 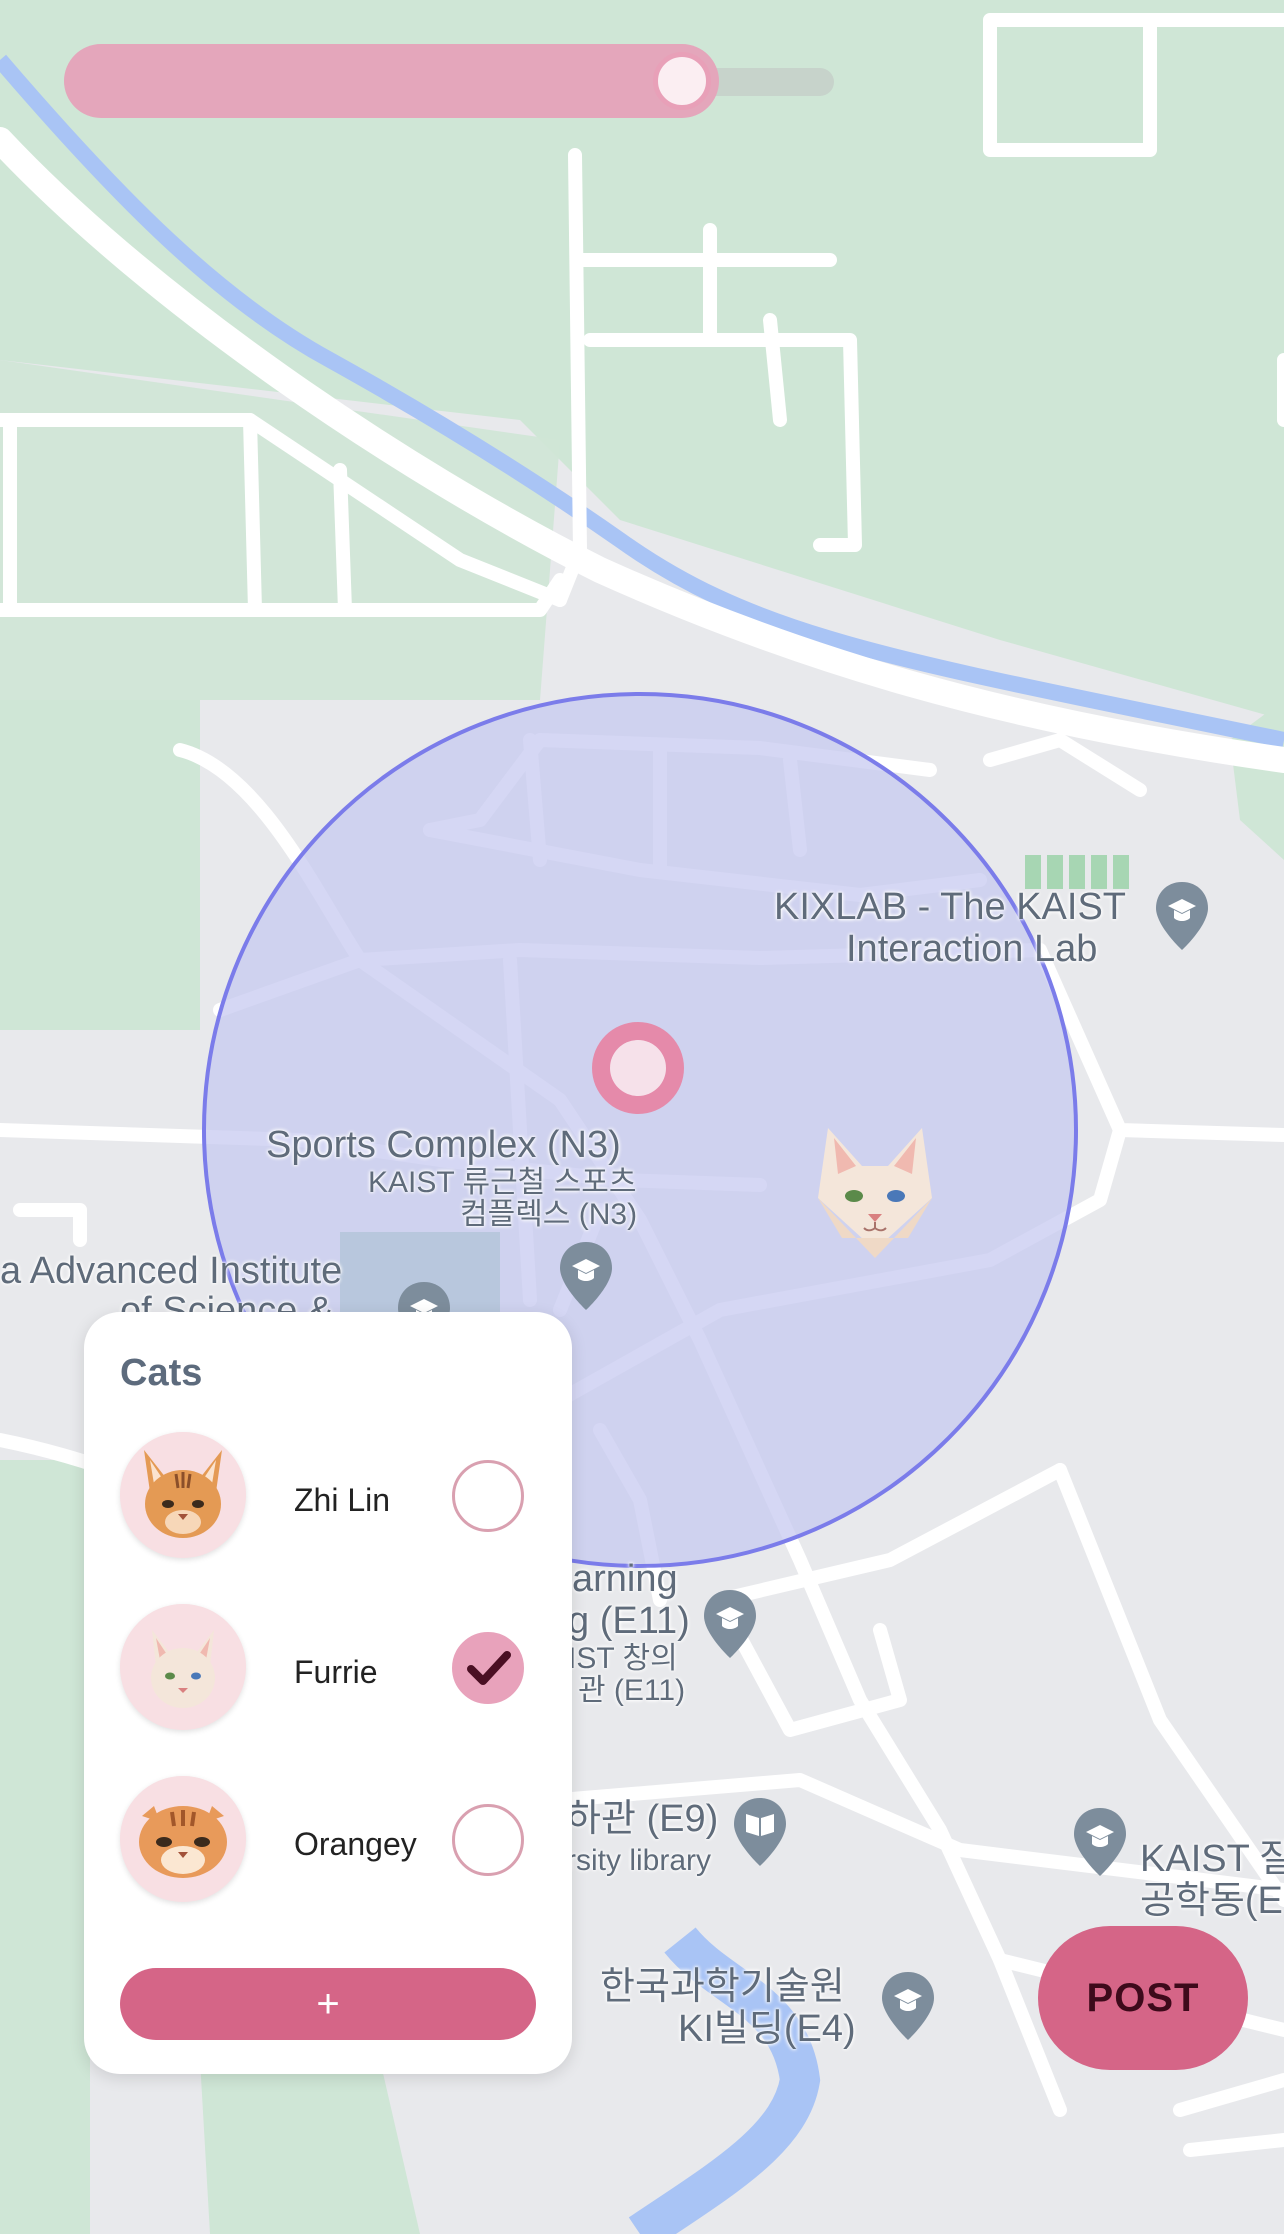 What do you see at coordinates (623, 1658) in the screenshot?
I see `poi-label-e11-ko: IST 창의` at bounding box center [623, 1658].